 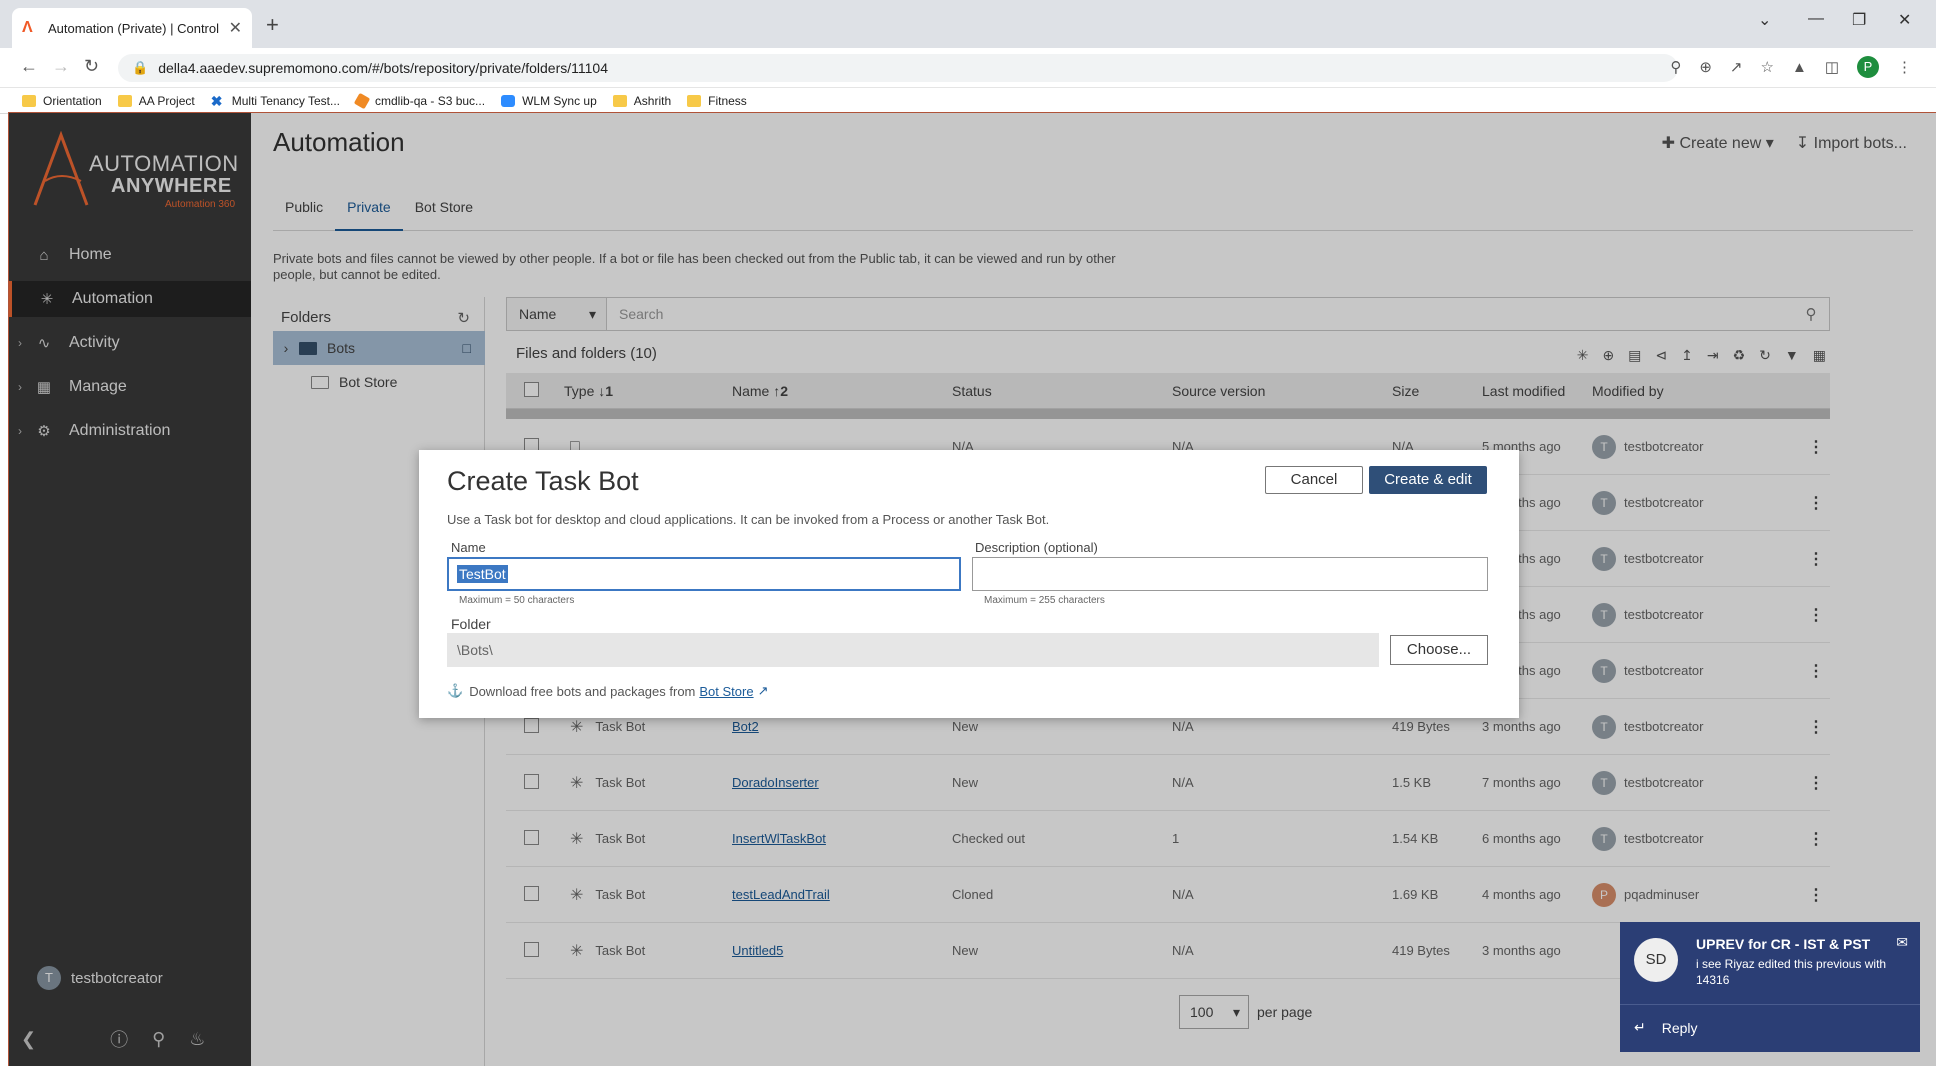 What do you see at coordinates (726, 691) in the screenshot?
I see `bot-store-link: Bot Store` at bounding box center [726, 691].